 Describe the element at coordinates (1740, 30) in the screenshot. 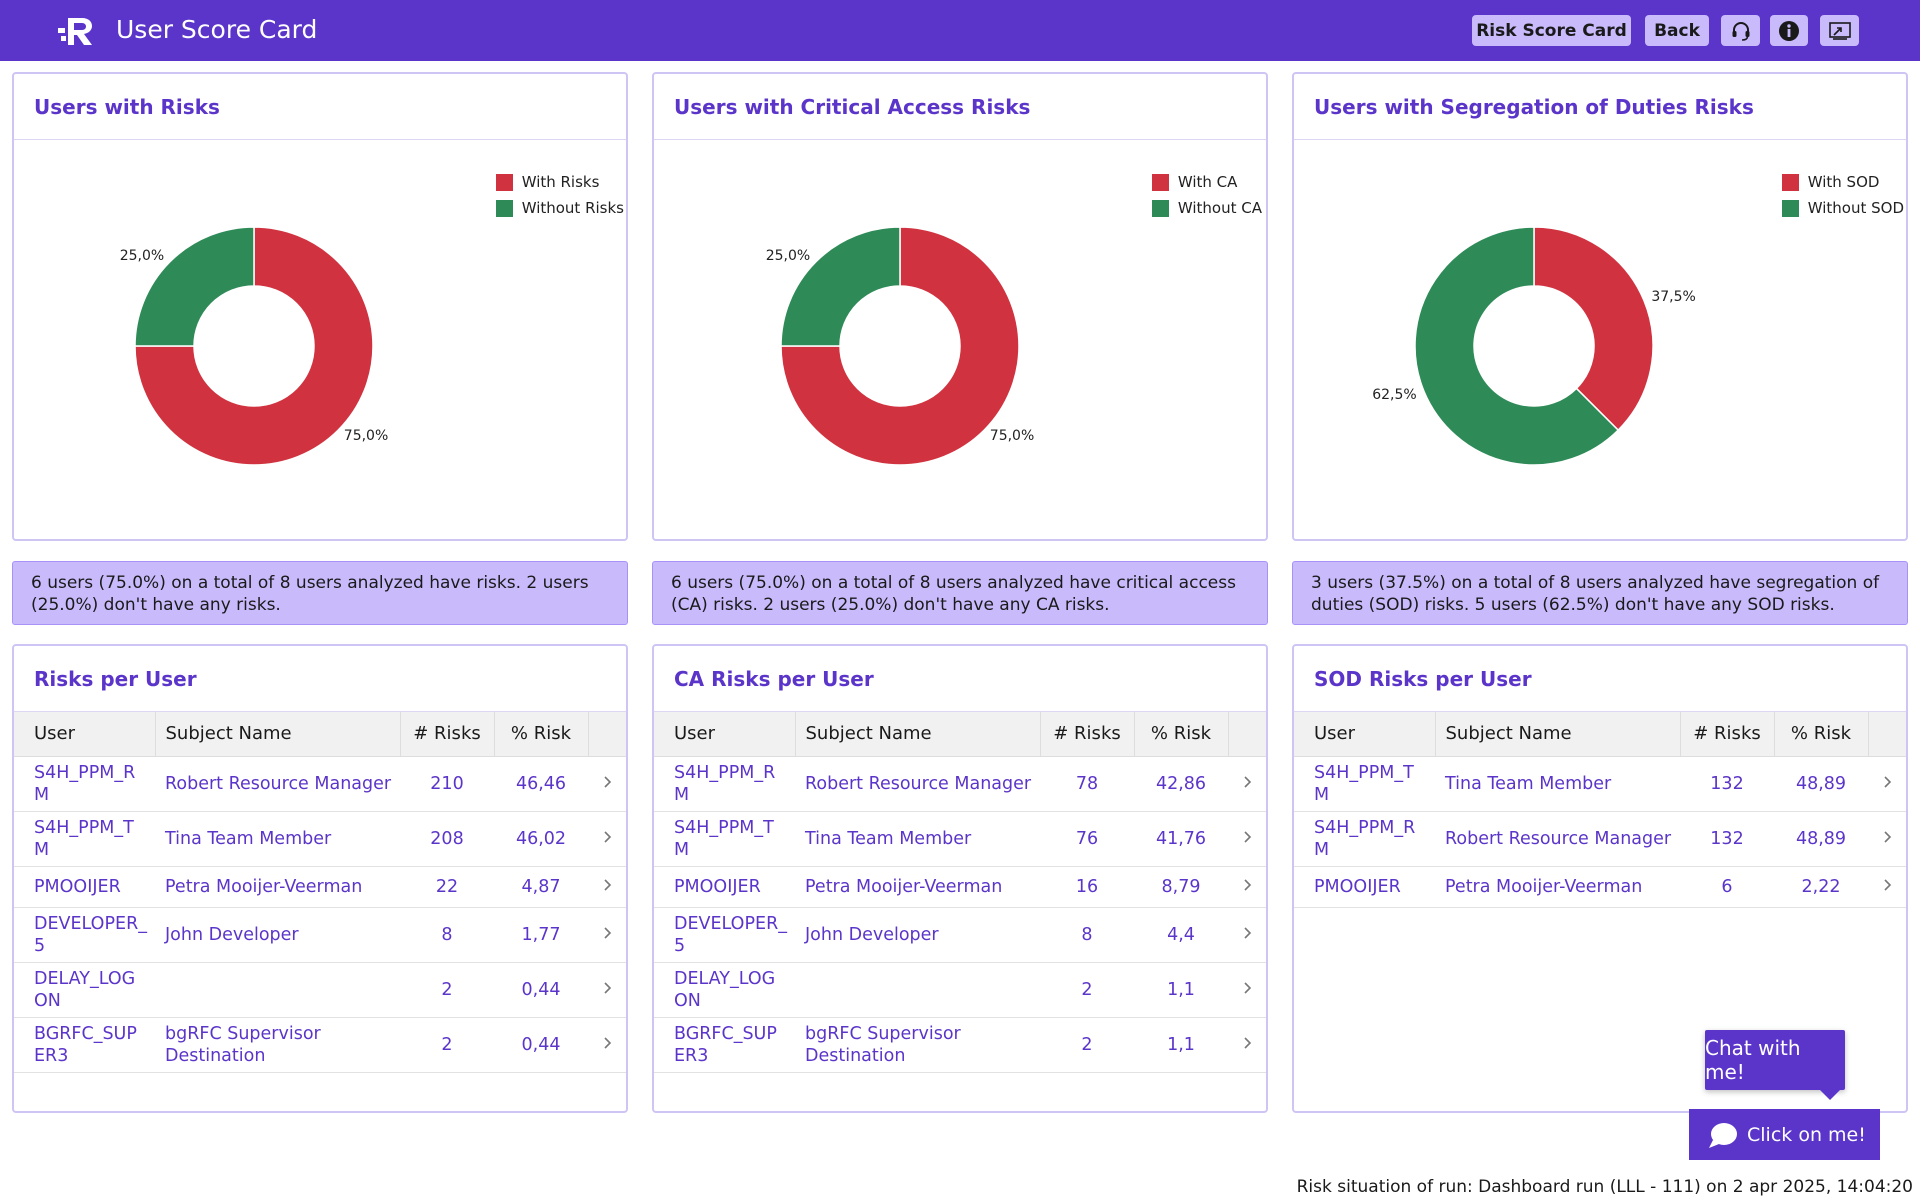

I see `support-button` at that location.